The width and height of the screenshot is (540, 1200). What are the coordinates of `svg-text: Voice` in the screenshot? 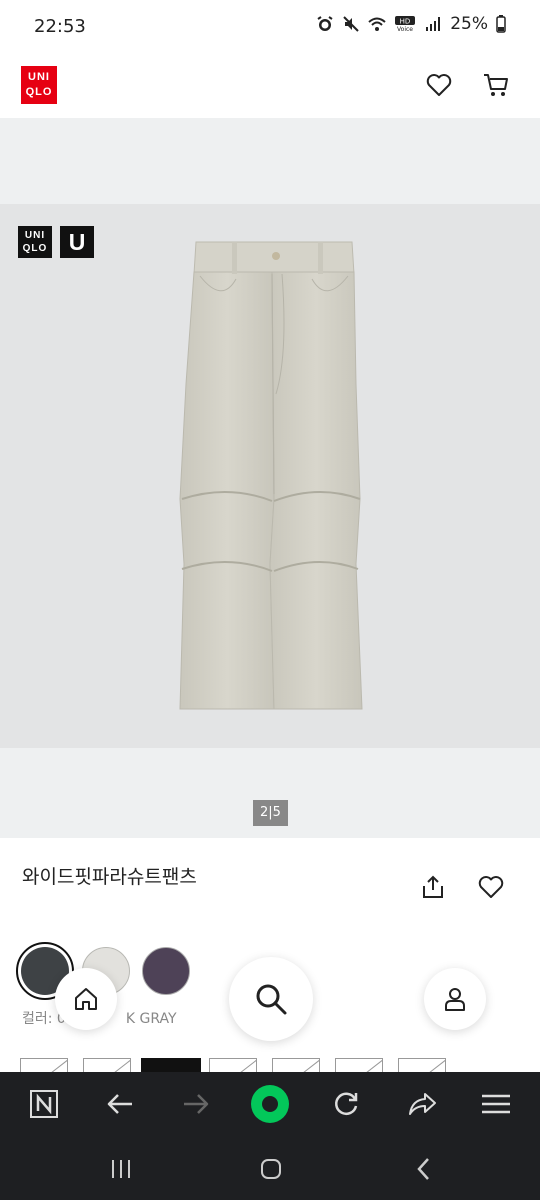 It's located at (405, 29).